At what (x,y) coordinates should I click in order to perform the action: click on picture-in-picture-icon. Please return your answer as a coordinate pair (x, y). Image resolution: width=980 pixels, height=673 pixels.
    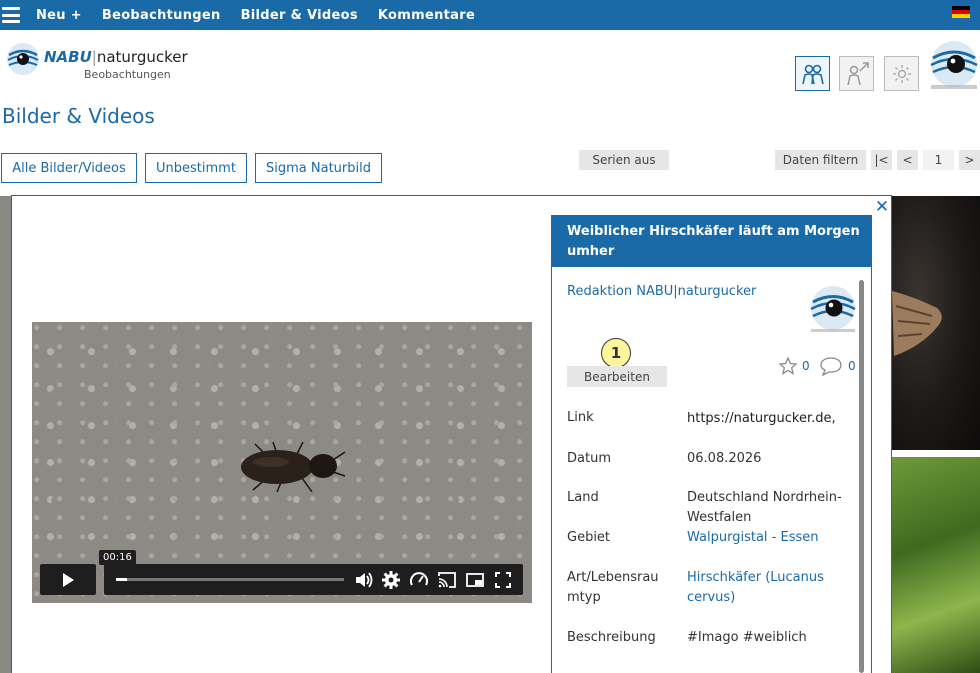
    Looking at the image, I should click on (475, 580).